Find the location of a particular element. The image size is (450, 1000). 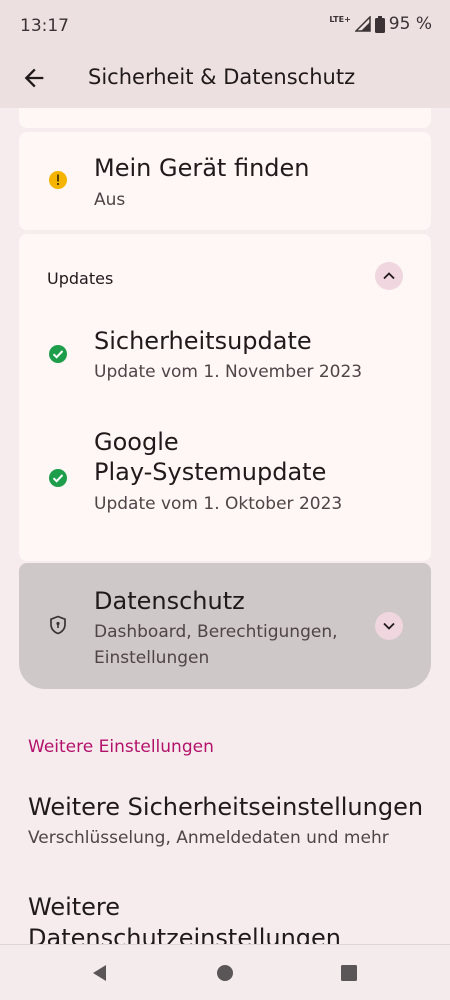

more-security-title: Weitere Sicherheitseinstellungen is located at coordinates (226, 807).